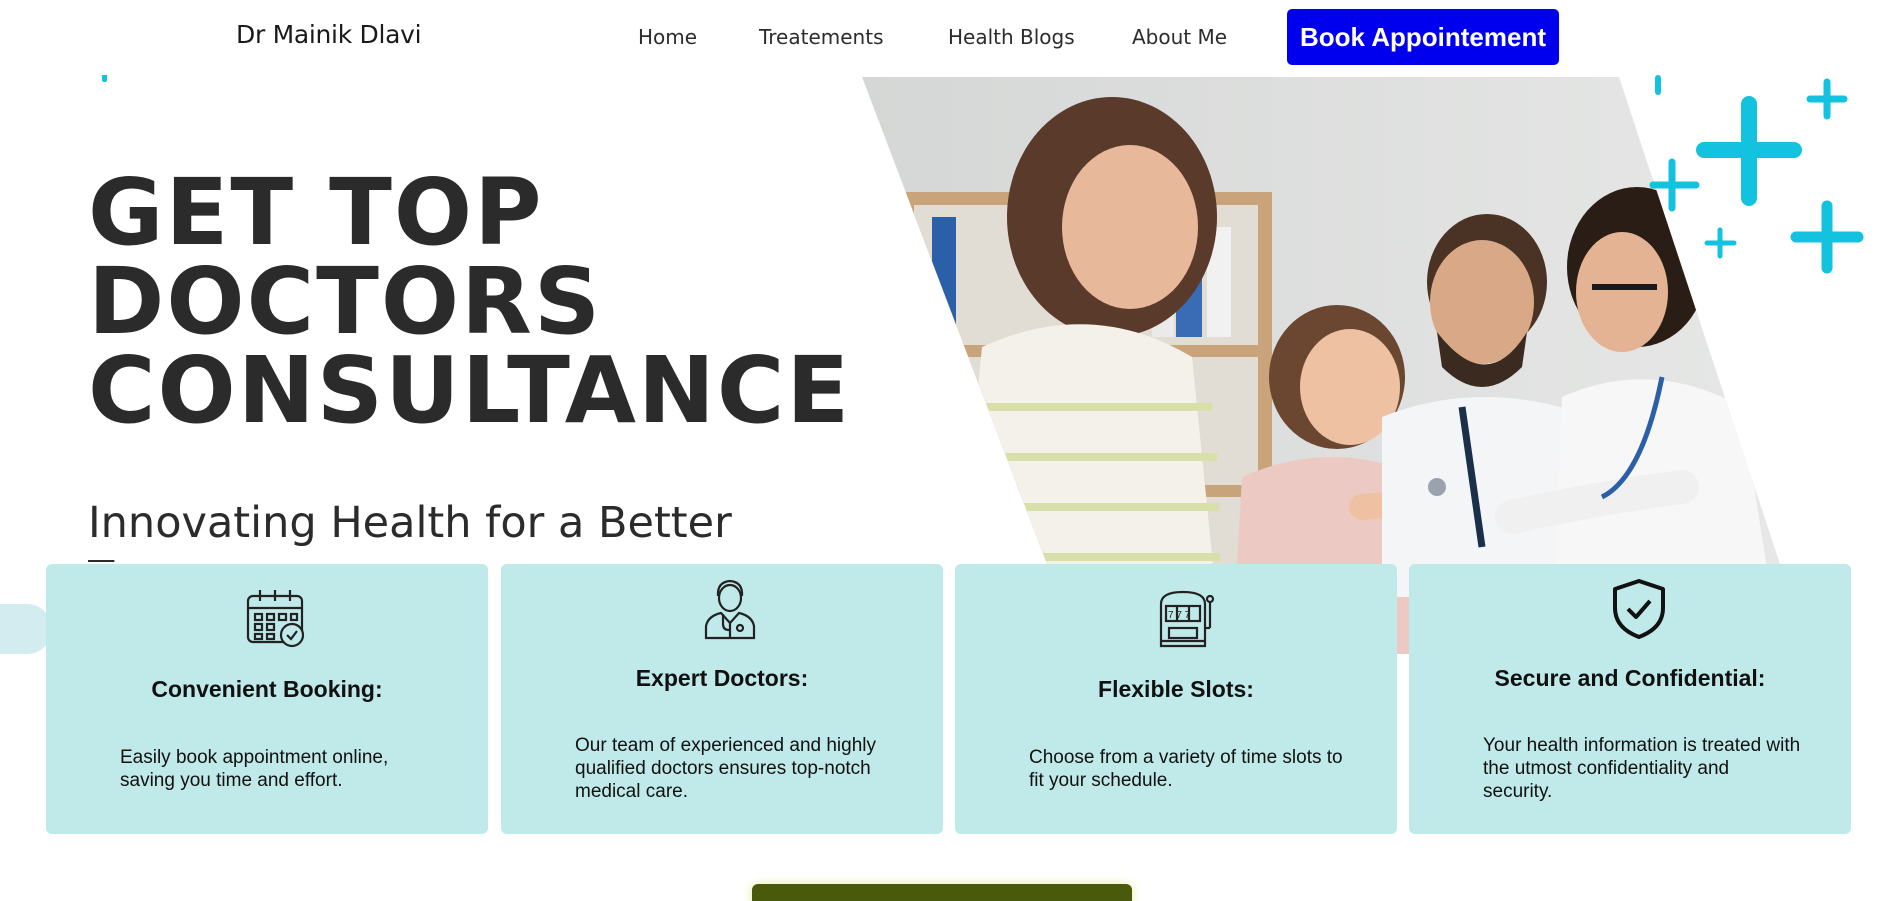  What do you see at coordinates (1176, 689) in the screenshot?
I see `feature-title: Flexible Slots:` at bounding box center [1176, 689].